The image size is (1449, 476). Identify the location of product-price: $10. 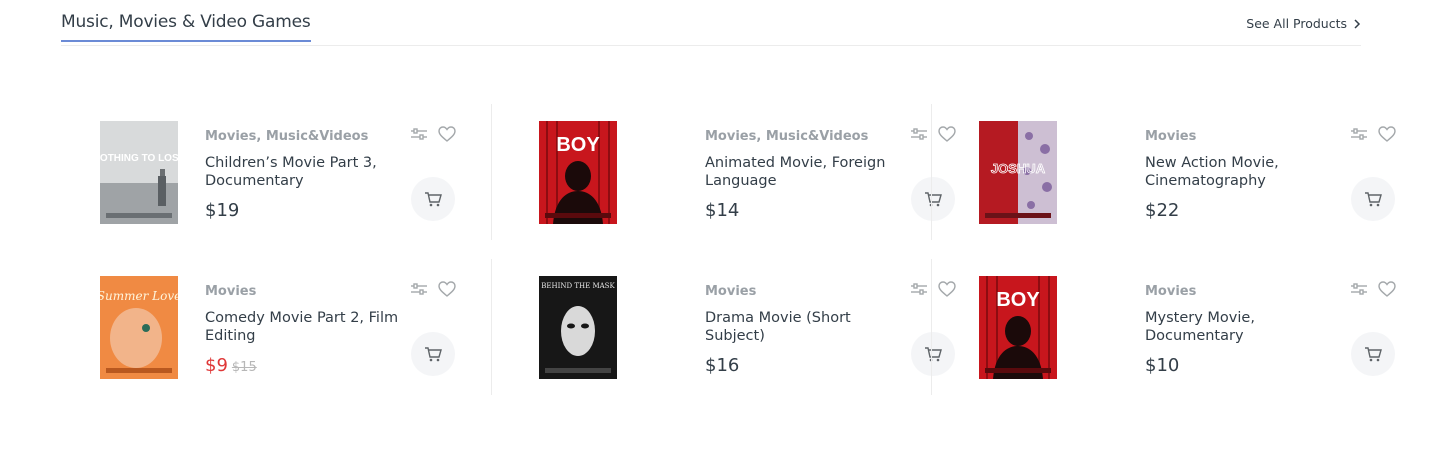
(1162, 365).